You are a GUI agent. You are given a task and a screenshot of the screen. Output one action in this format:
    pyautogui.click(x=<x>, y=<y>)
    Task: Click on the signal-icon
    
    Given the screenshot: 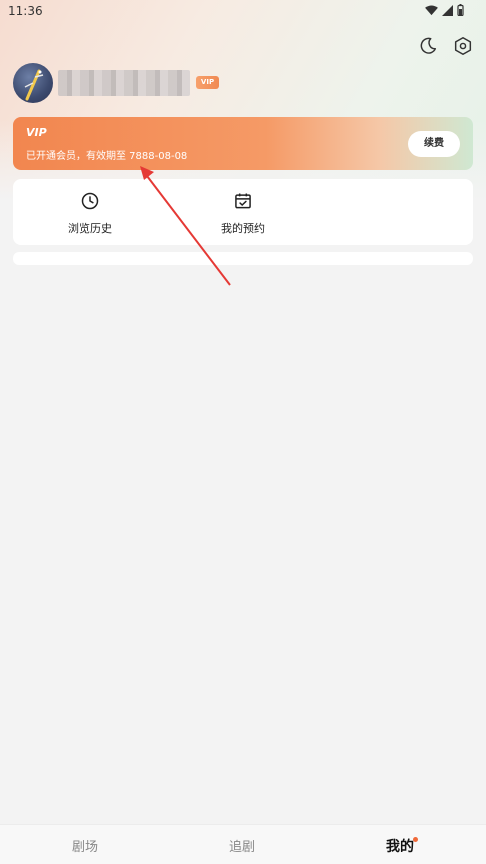 What is the action you would take?
    pyautogui.click(x=447, y=10)
    